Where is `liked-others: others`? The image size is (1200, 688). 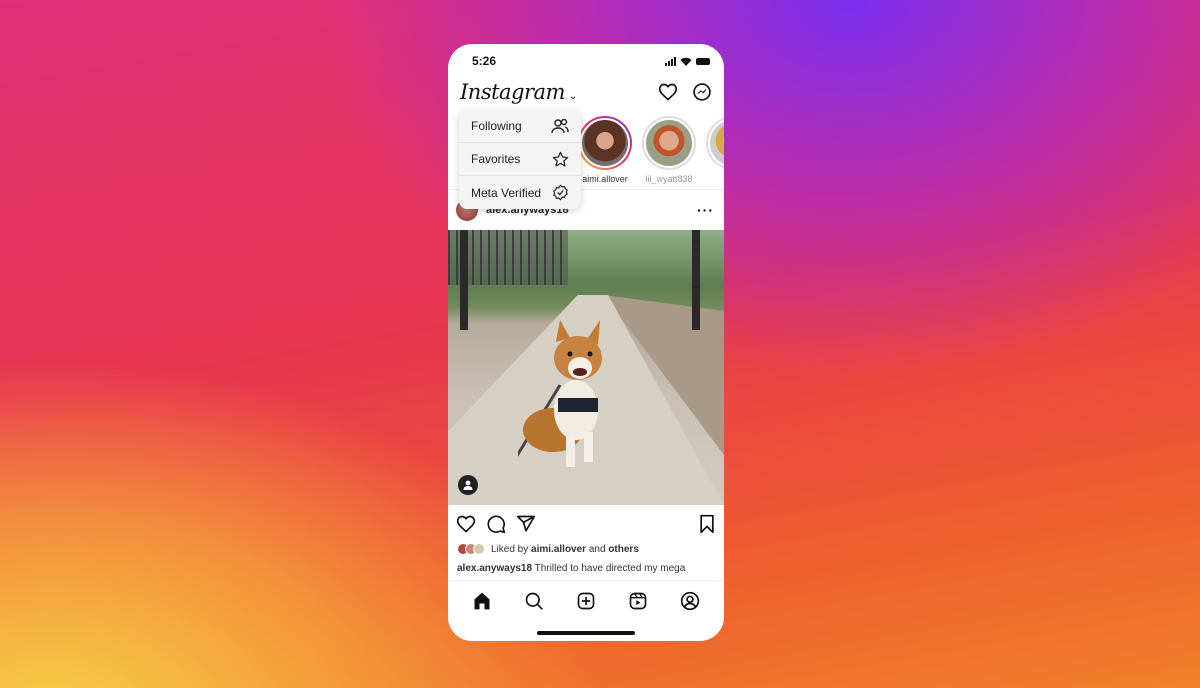 liked-others: others is located at coordinates (623, 549).